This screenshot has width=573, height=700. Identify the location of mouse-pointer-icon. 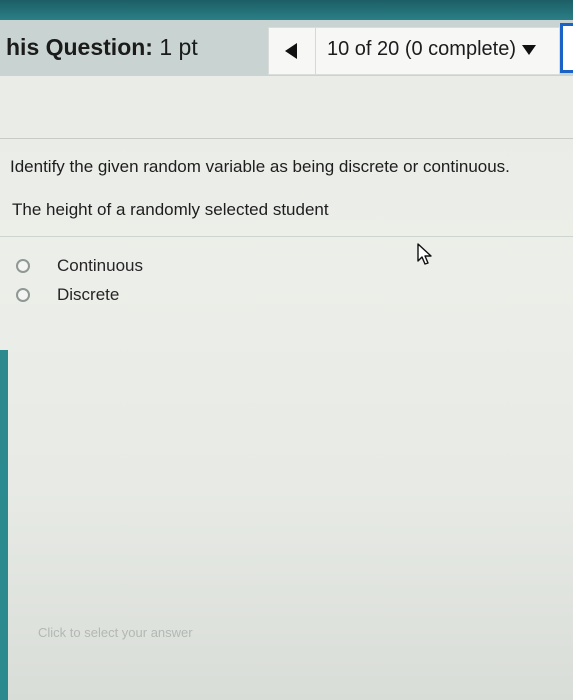
(424, 254).